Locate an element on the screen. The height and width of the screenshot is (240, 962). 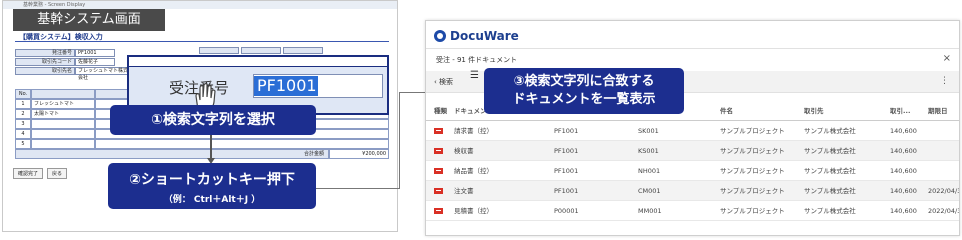
legacy-window-titlebar: 基幹業務 - Screen Display is located at coordinates (200, 5).